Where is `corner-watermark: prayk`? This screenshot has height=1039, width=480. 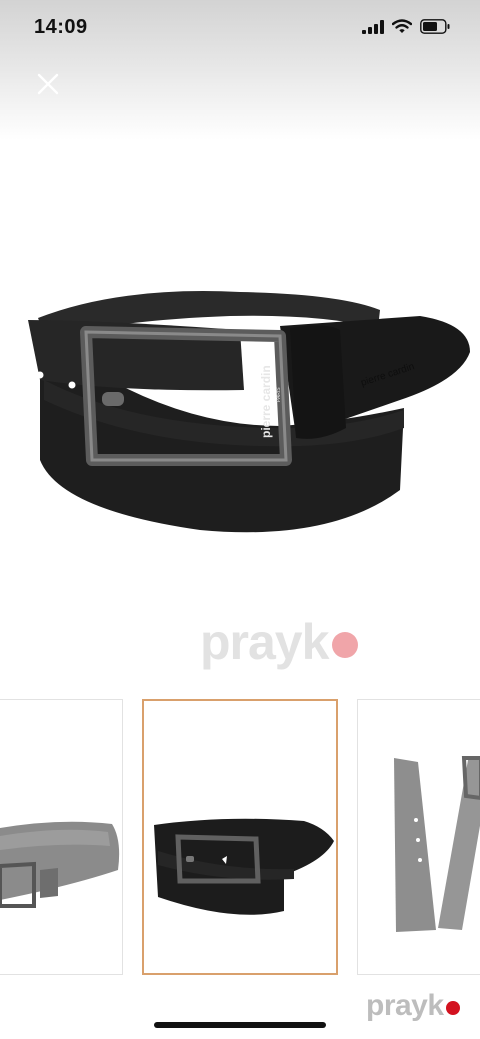 corner-watermark: prayk is located at coordinates (413, 1006).